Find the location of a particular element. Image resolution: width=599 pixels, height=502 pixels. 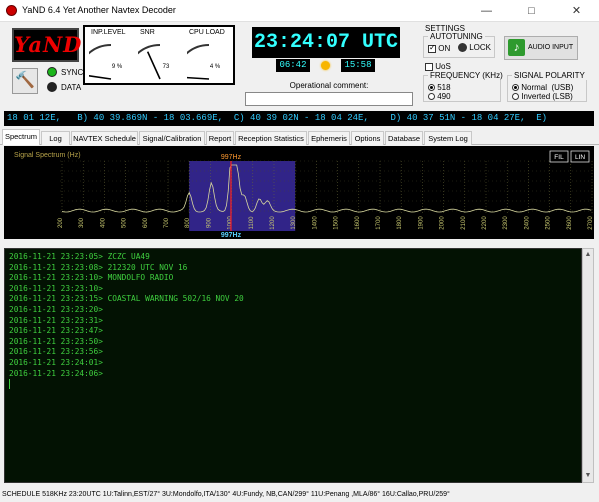

tab-reception-statistics: Reception Statistics is located at coordinates (271, 138).